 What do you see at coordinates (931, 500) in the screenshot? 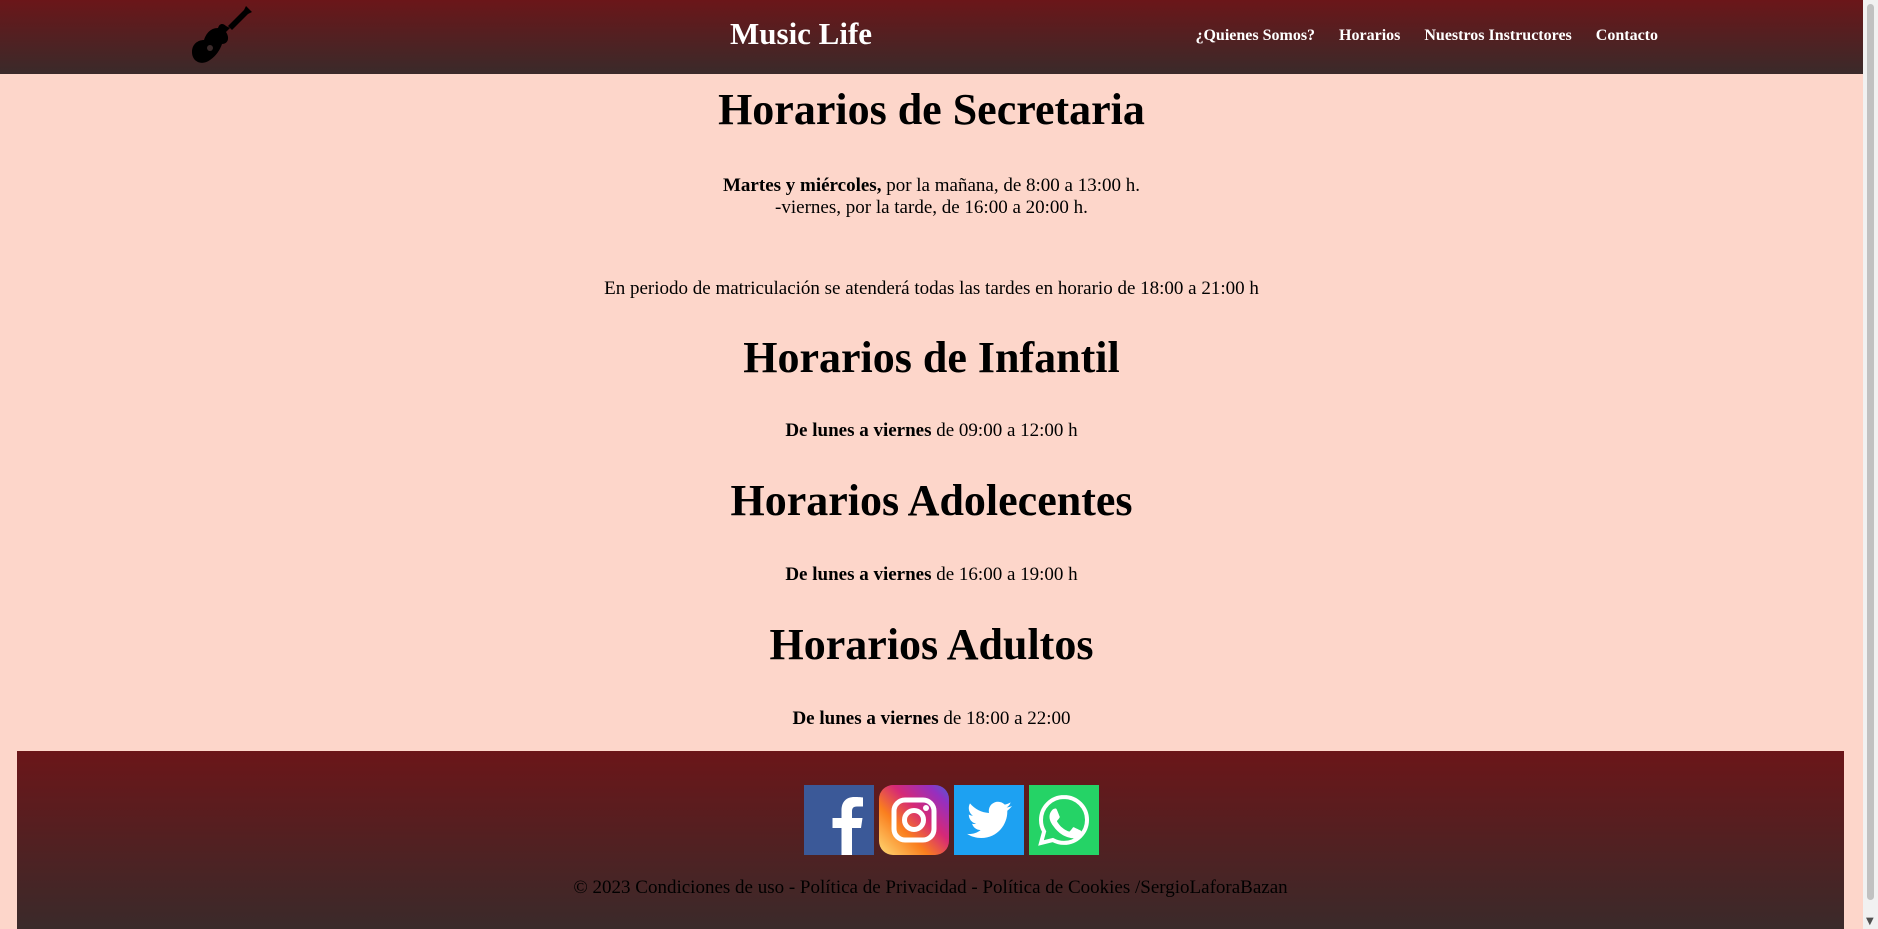
I see `adolecentes-title: Horarios Adolecentes` at bounding box center [931, 500].